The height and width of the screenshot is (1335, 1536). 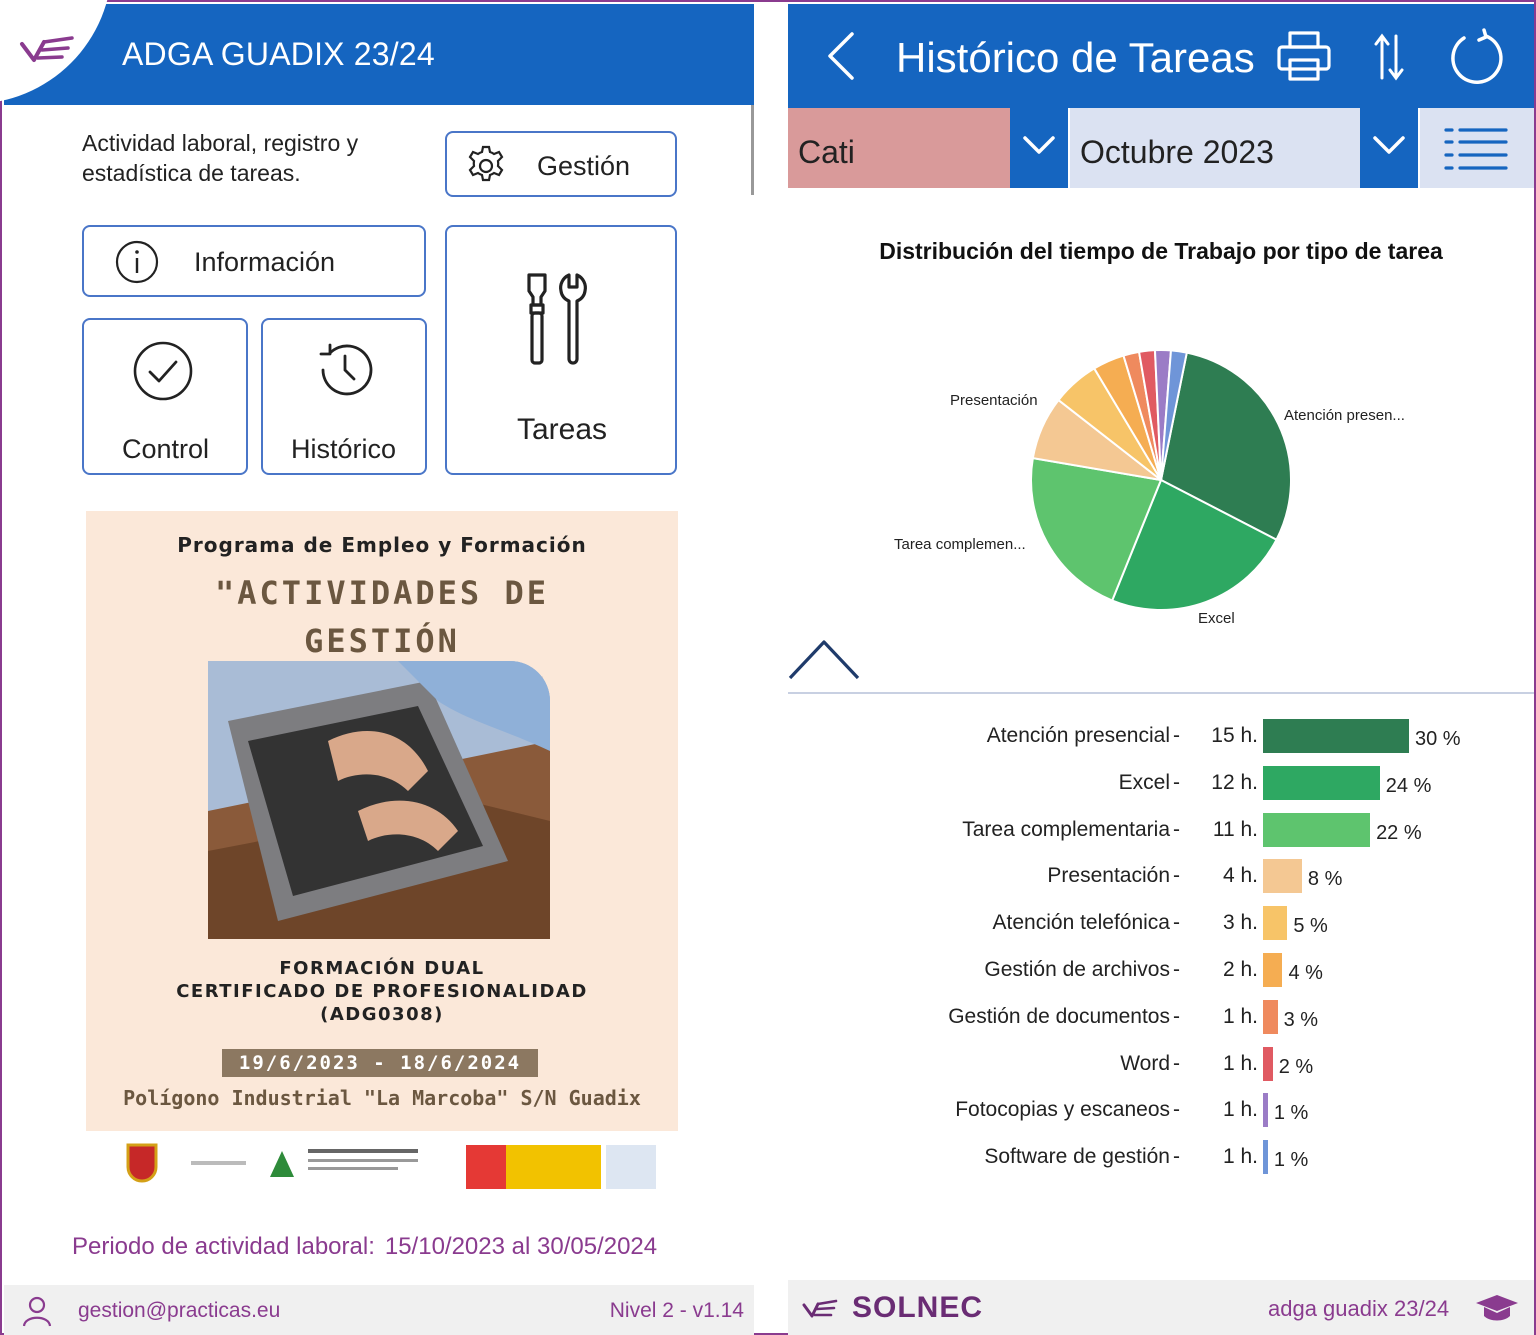 What do you see at coordinates (1078, 735) in the screenshot?
I see `bar-category-label: Atención presencial` at bounding box center [1078, 735].